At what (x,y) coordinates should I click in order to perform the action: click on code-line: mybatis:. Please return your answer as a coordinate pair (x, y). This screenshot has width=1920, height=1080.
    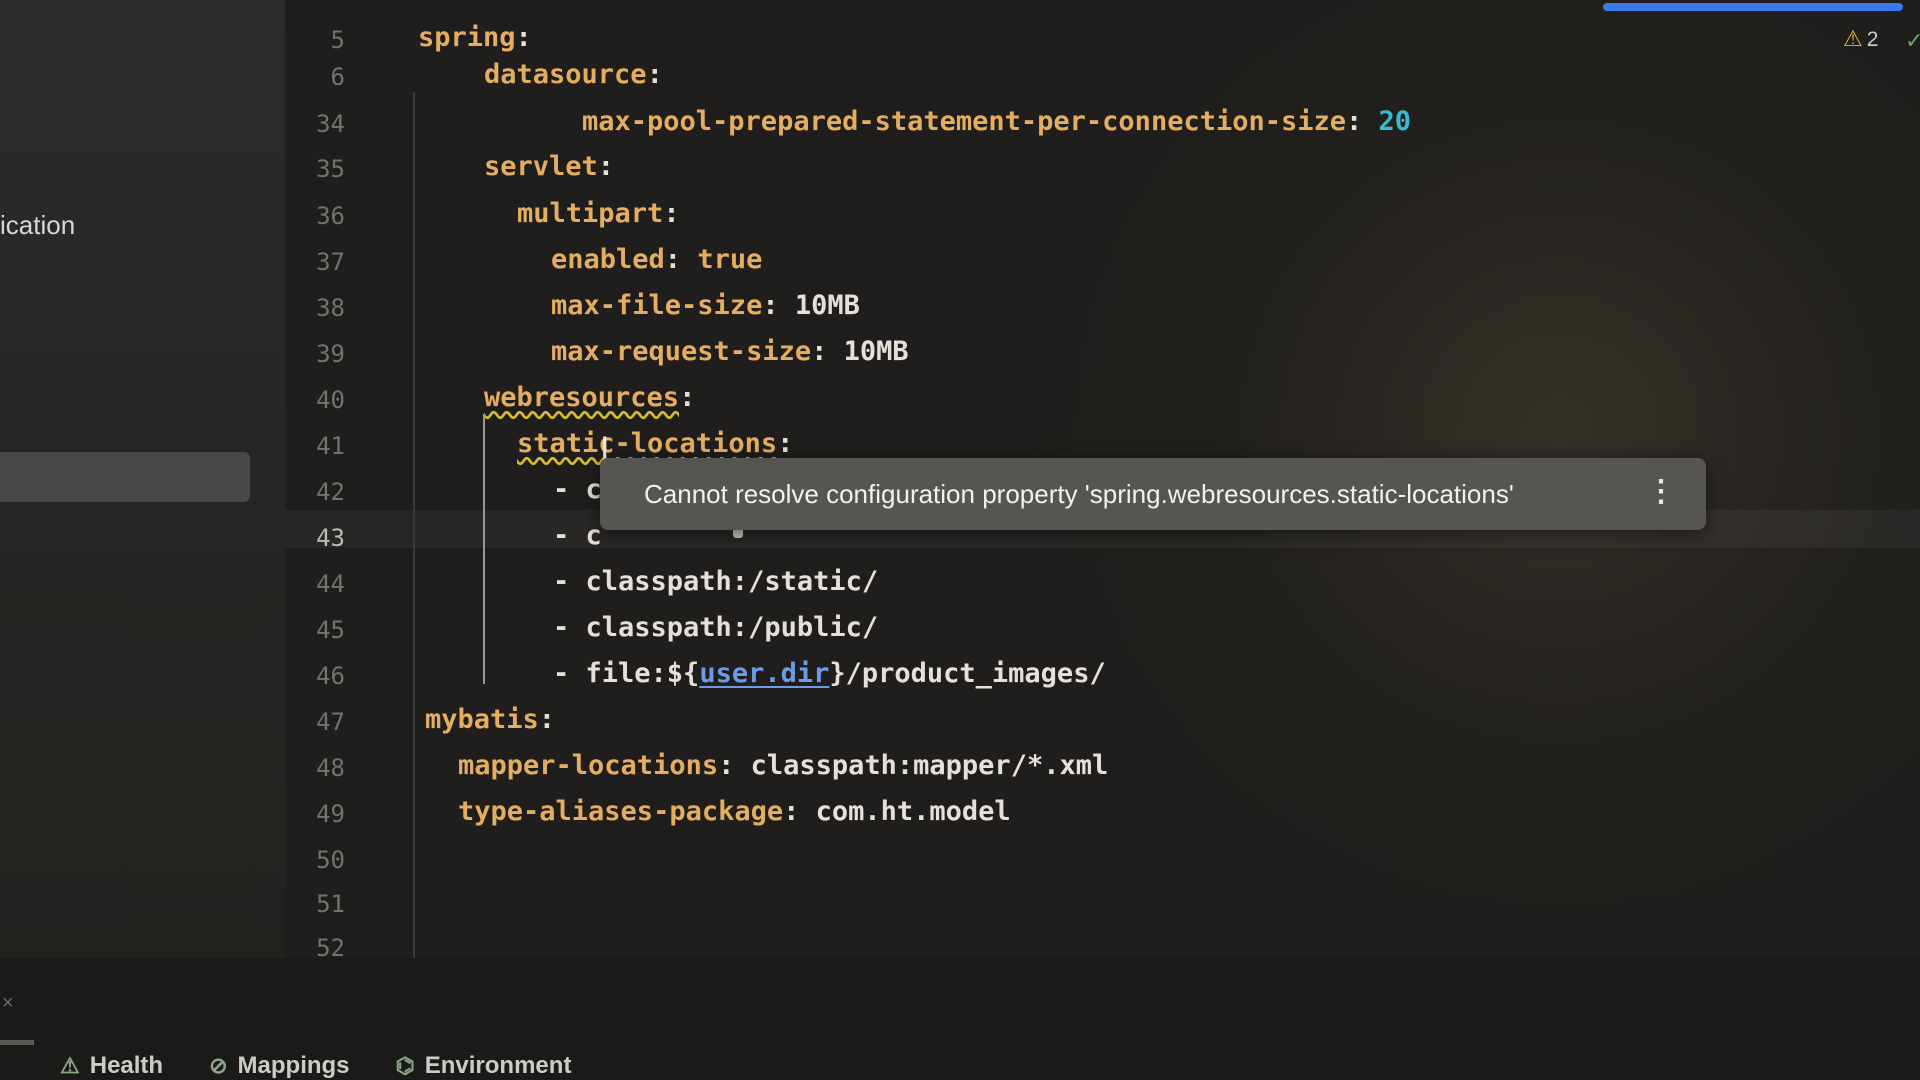
    Looking at the image, I should click on (490, 719).